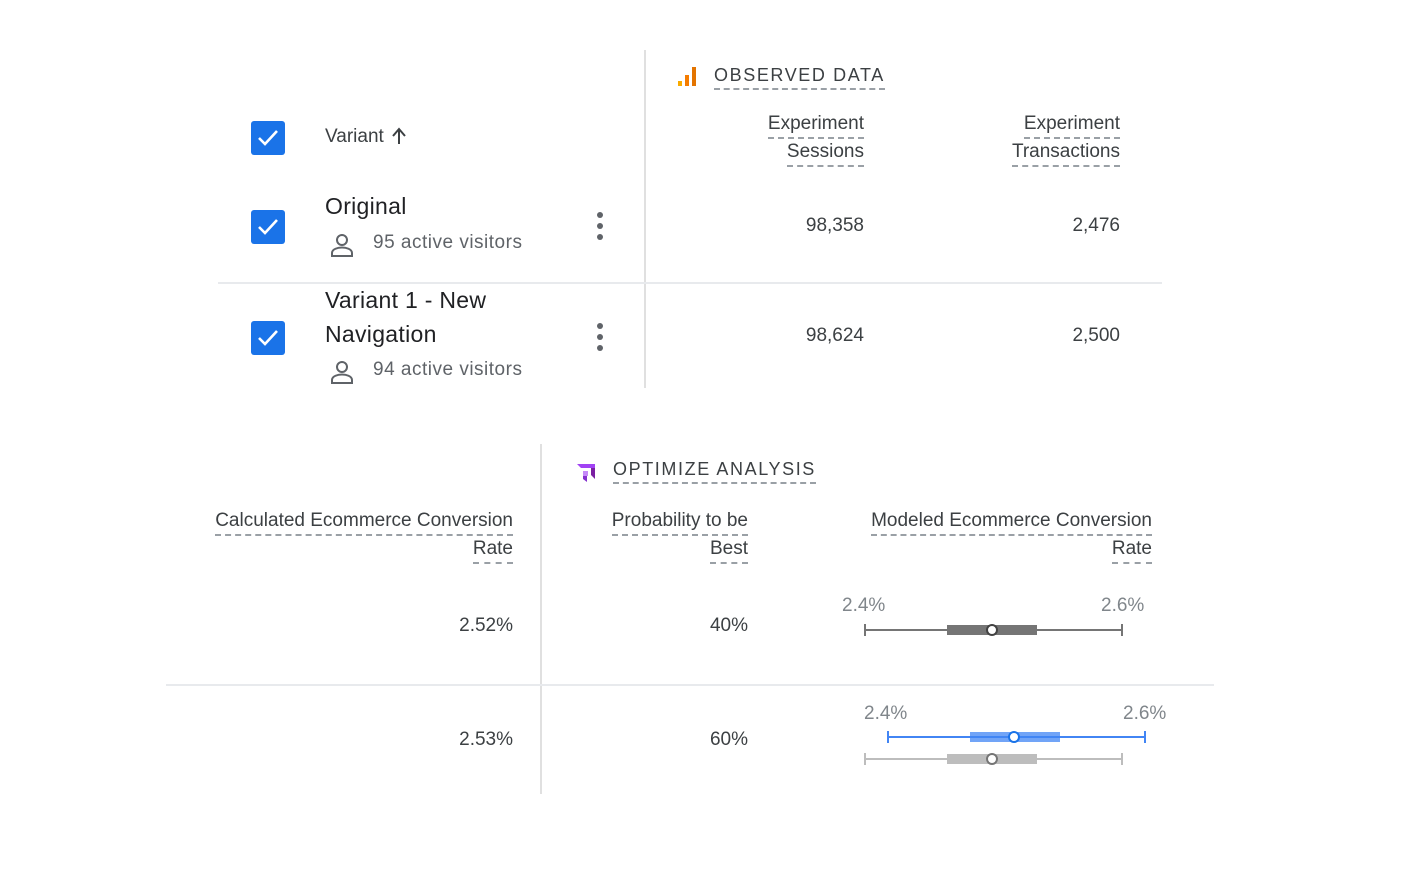 This screenshot has width=1425, height=870. I want to click on transactions-original: 2,476, so click(1096, 225).